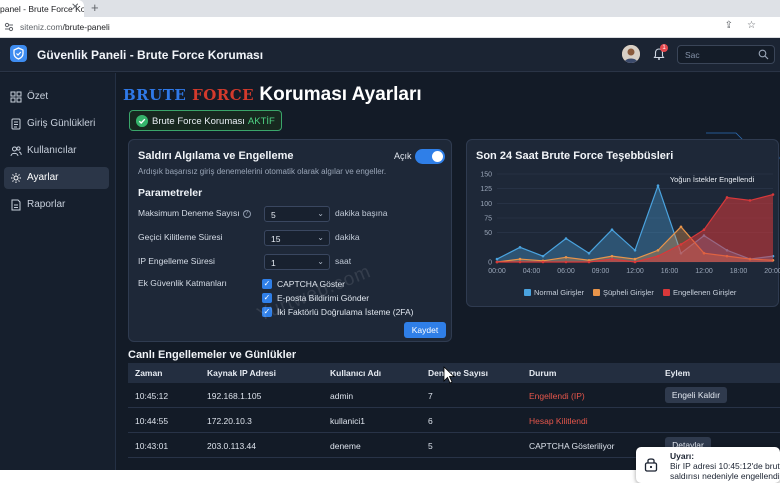 Image resolution: width=780 pixels, height=483 pixels. Describe the element at coordinates (180, 237) in the screenshot. I see `lockout-duration-label: Geçici Kilitleme Süresi` at that location.